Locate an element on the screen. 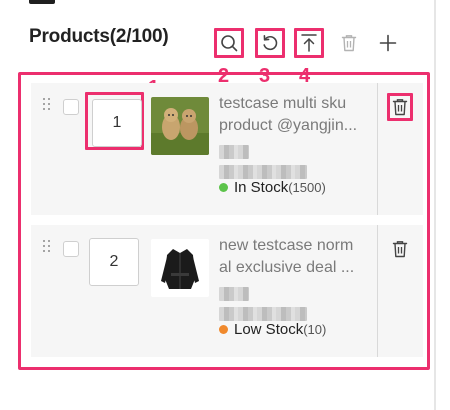 This screenshot has width=450, height=410. search-icon is located at coordinates (229, 43).